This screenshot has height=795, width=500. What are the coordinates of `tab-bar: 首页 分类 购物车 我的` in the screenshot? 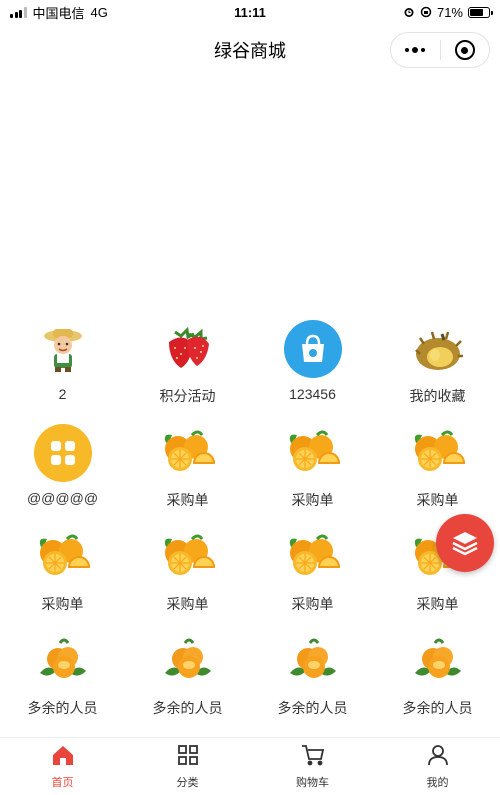 It's located at (250, 766).